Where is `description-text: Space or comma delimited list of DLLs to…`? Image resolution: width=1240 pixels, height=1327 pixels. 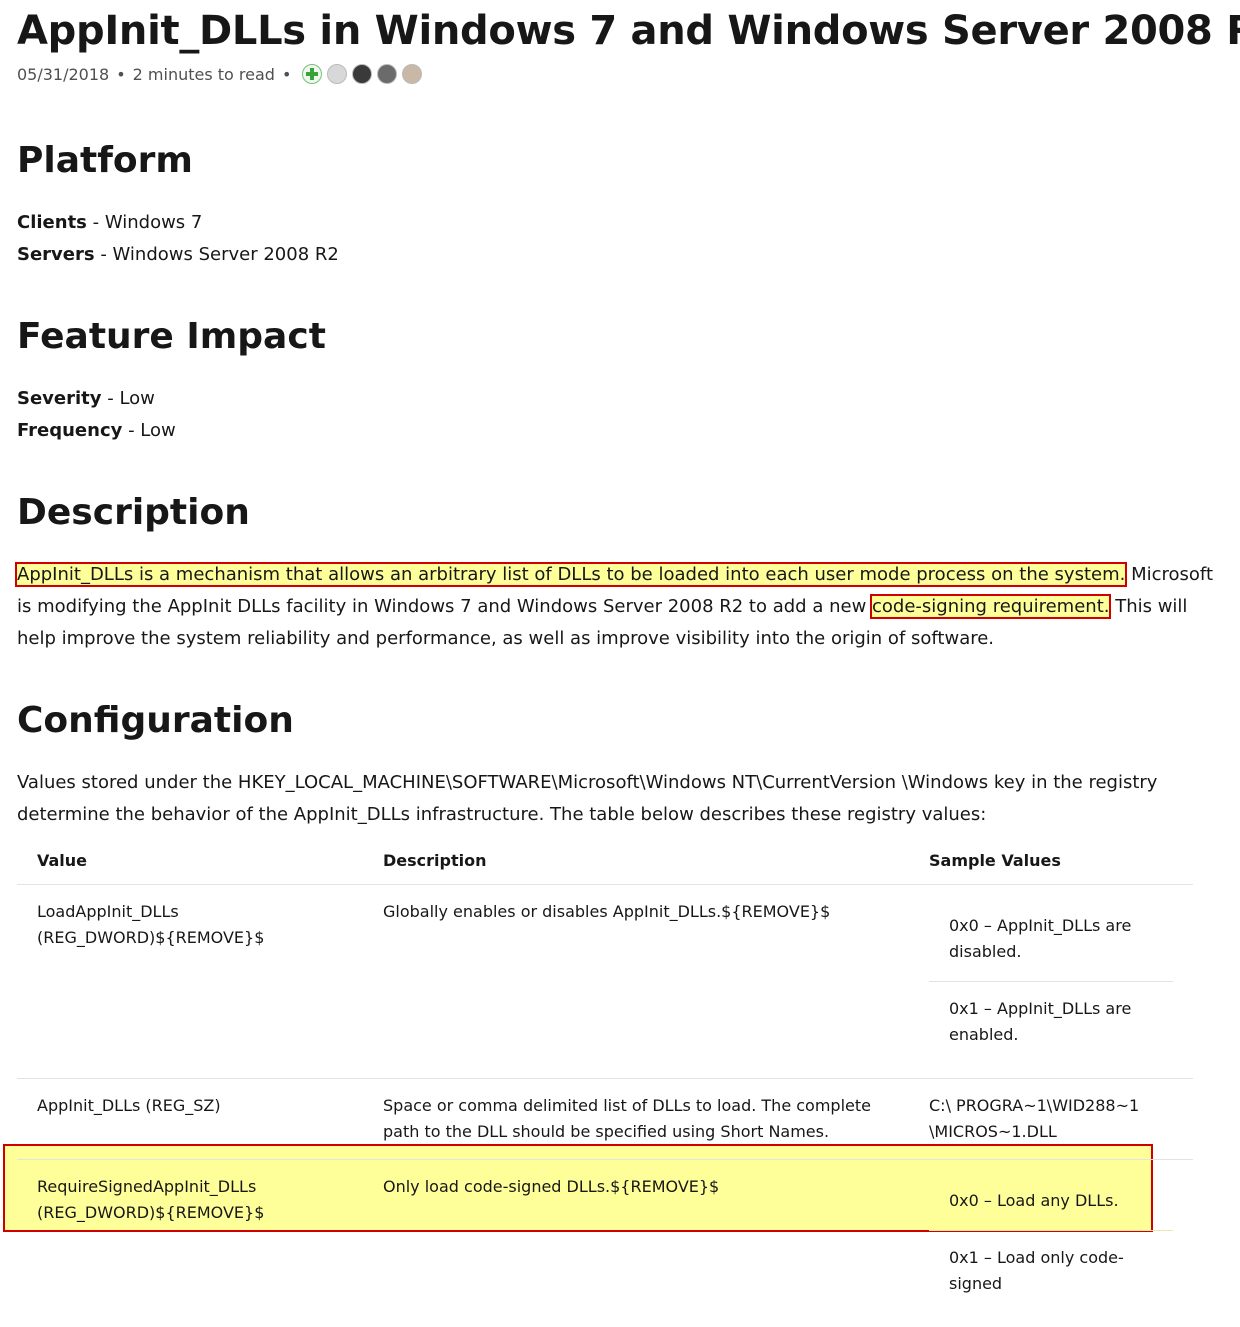 description-text: Space or comma delimited list of DLLs to… is located at coordinates (636, 1106).